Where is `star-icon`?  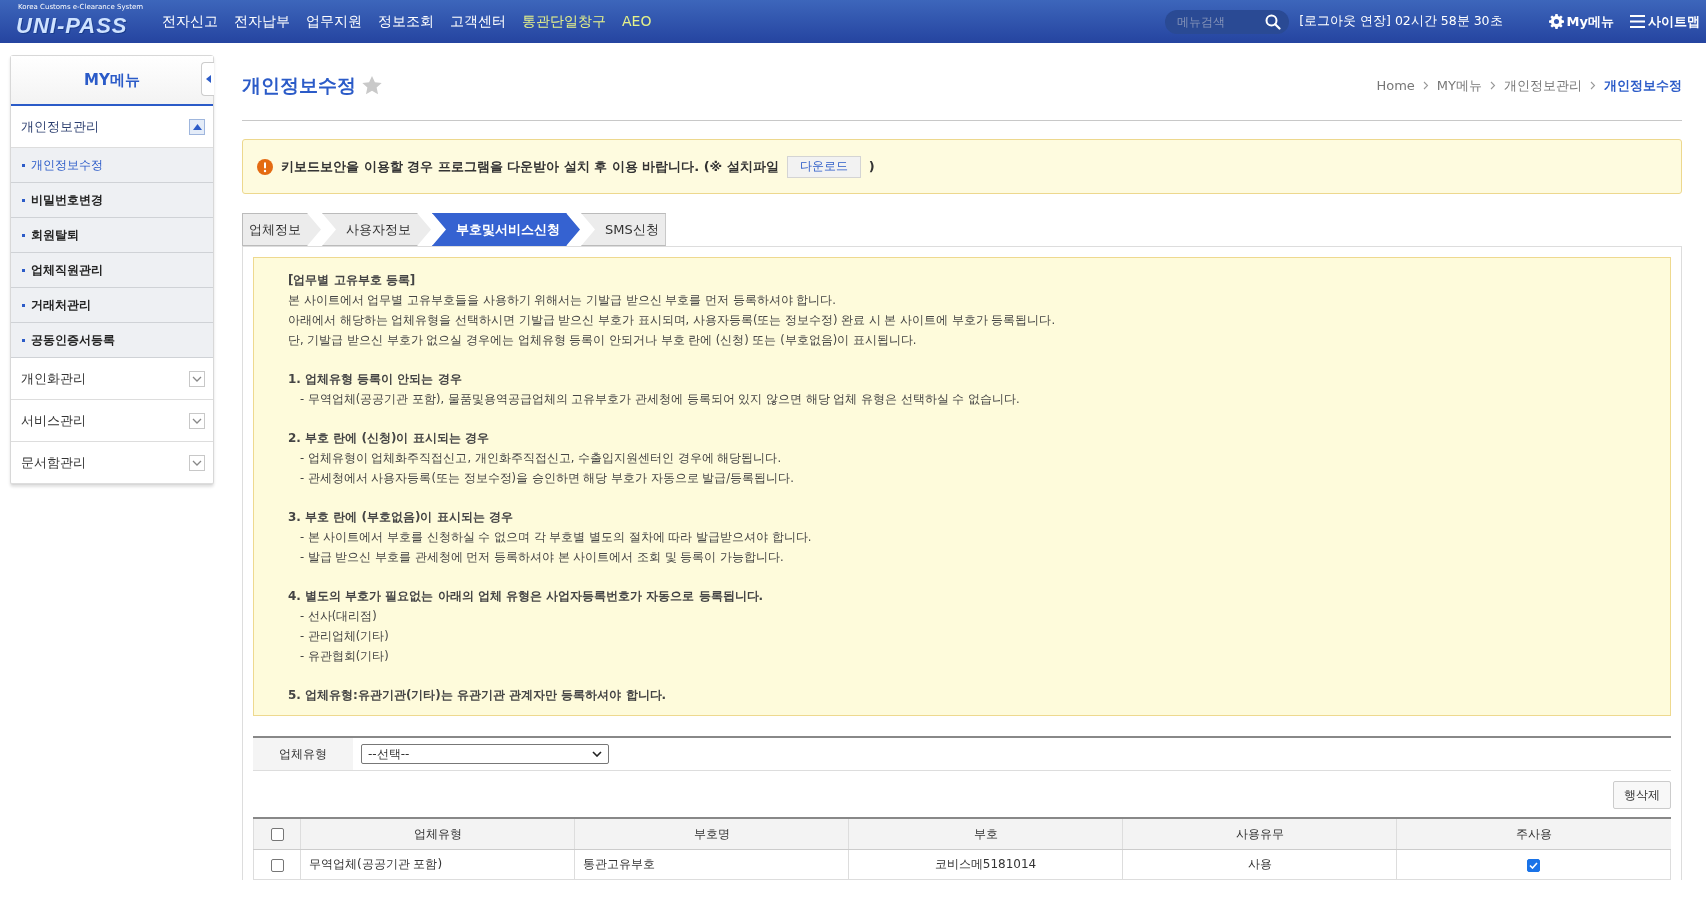
star-icon is located at coordinates (372, 85).